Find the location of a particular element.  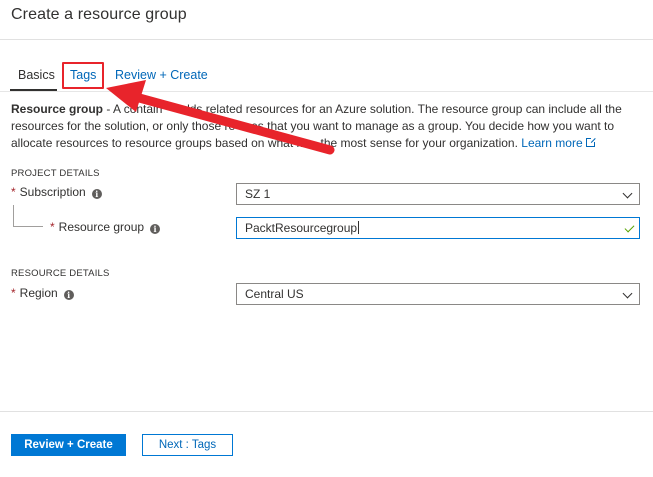

tree-connector-horizontal is located at coordinates (28, 226).